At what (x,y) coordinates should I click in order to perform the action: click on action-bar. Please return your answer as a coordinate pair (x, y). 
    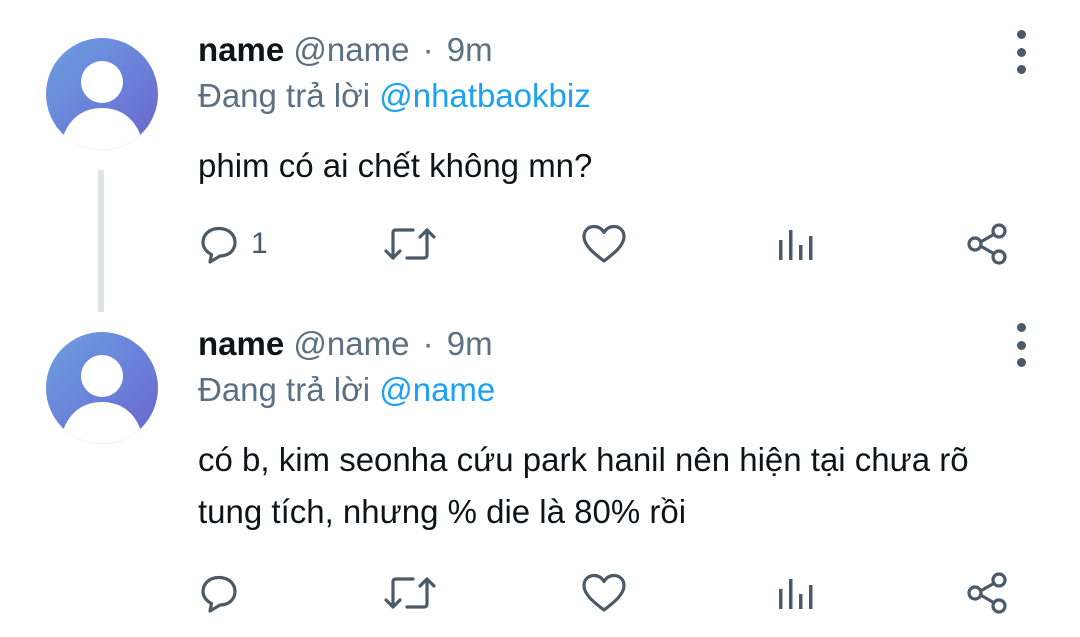
    Looking at the image, I should click on (540, 593).